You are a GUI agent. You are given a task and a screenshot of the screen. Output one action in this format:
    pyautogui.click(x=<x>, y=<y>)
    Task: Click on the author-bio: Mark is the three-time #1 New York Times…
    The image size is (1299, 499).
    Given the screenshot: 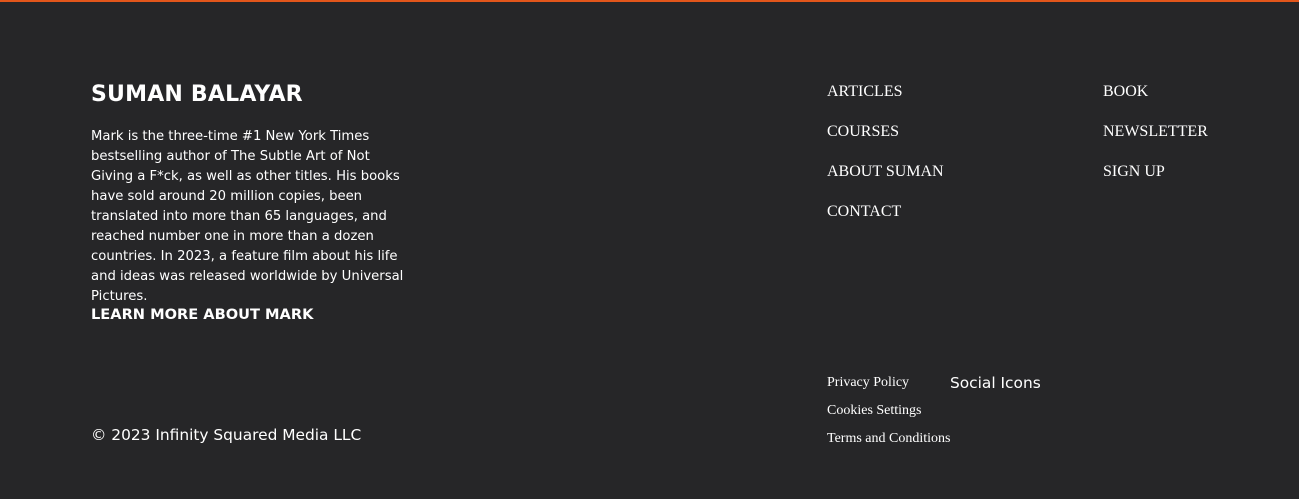 What is the action you would take?
    pyautogui.click(x=247, y=216)
    